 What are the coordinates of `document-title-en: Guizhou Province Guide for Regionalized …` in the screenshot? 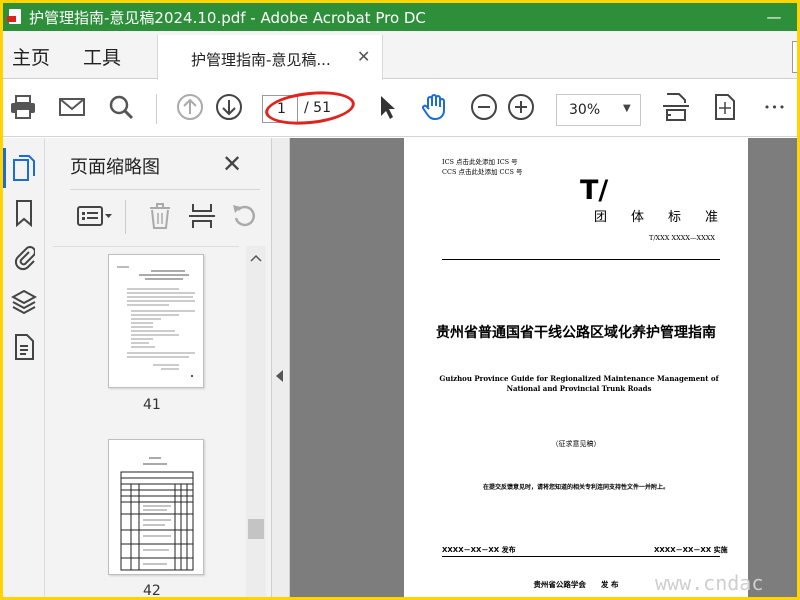 It's located at (579, 383).